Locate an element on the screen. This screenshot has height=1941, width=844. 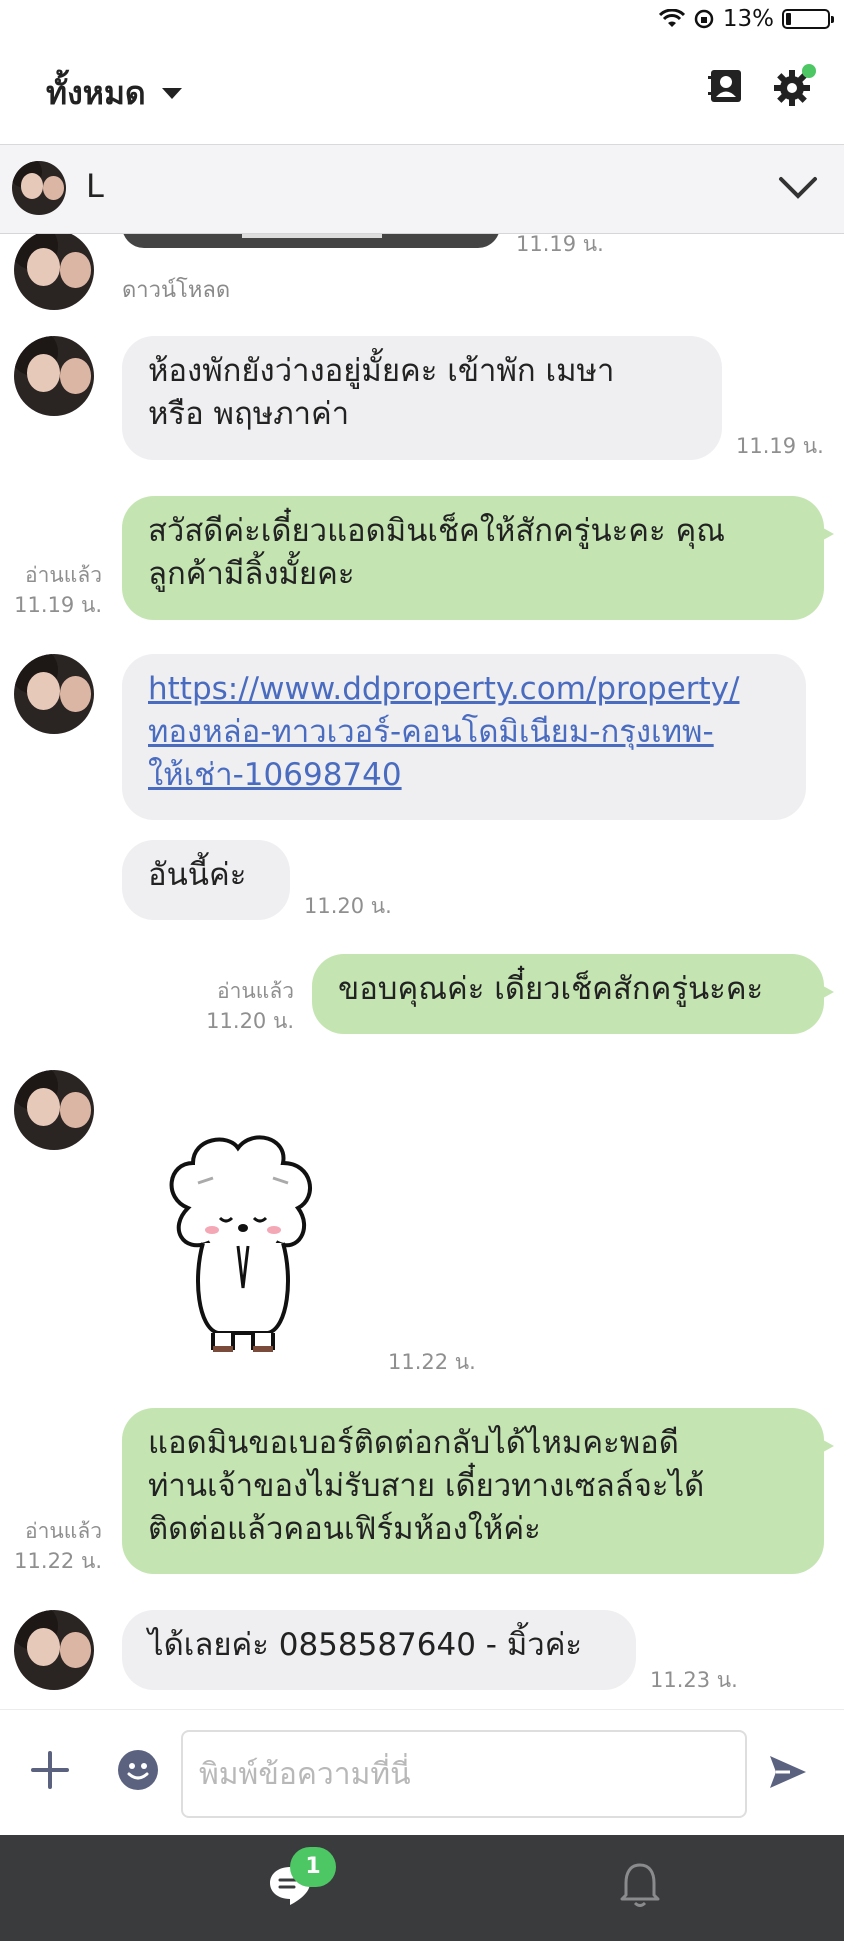
incoming-message: ได้เลยค่ะ 0858587640 - มิ้วค่ะ is located at coordinates (379, 1650).